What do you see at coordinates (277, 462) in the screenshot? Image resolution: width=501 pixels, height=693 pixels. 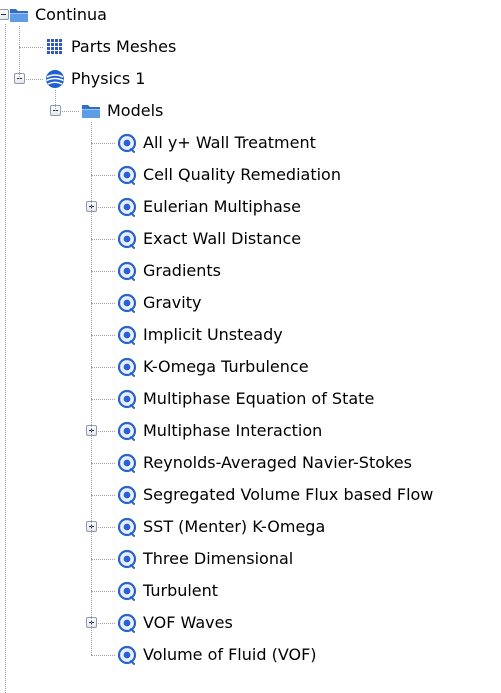 I see `tree-node-label: Reynolds-Averaged Navier-Stokes` at bounding box center [277, 462].